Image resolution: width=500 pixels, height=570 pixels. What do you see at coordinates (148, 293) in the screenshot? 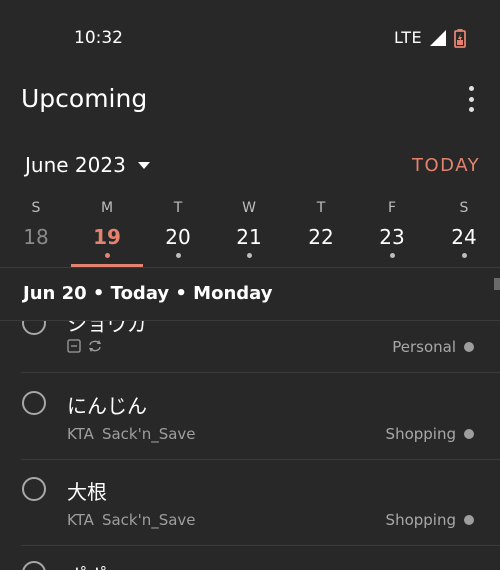
I see `date-section-label: Jun 20 • Today • Monday` at bounding box center [148, 293].